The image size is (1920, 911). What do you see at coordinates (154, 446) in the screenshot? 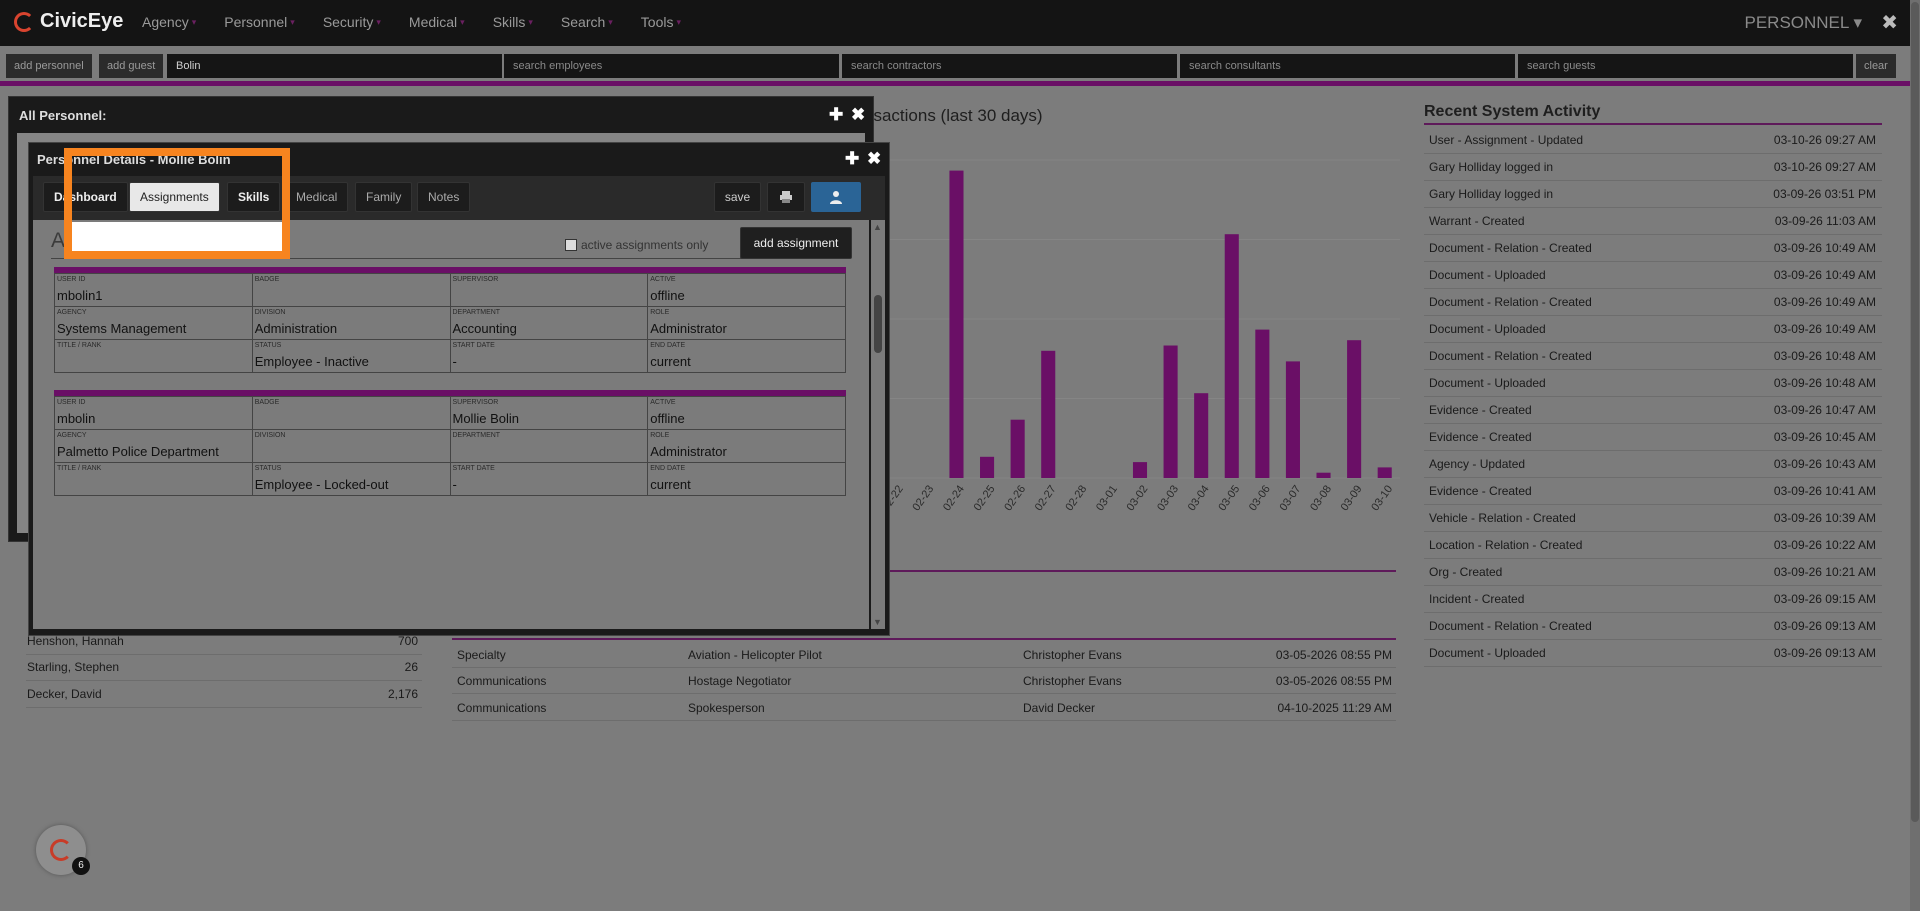
I see `field-agency: AGENCY Palmetto Police Department` at bounding box center [154, 446].